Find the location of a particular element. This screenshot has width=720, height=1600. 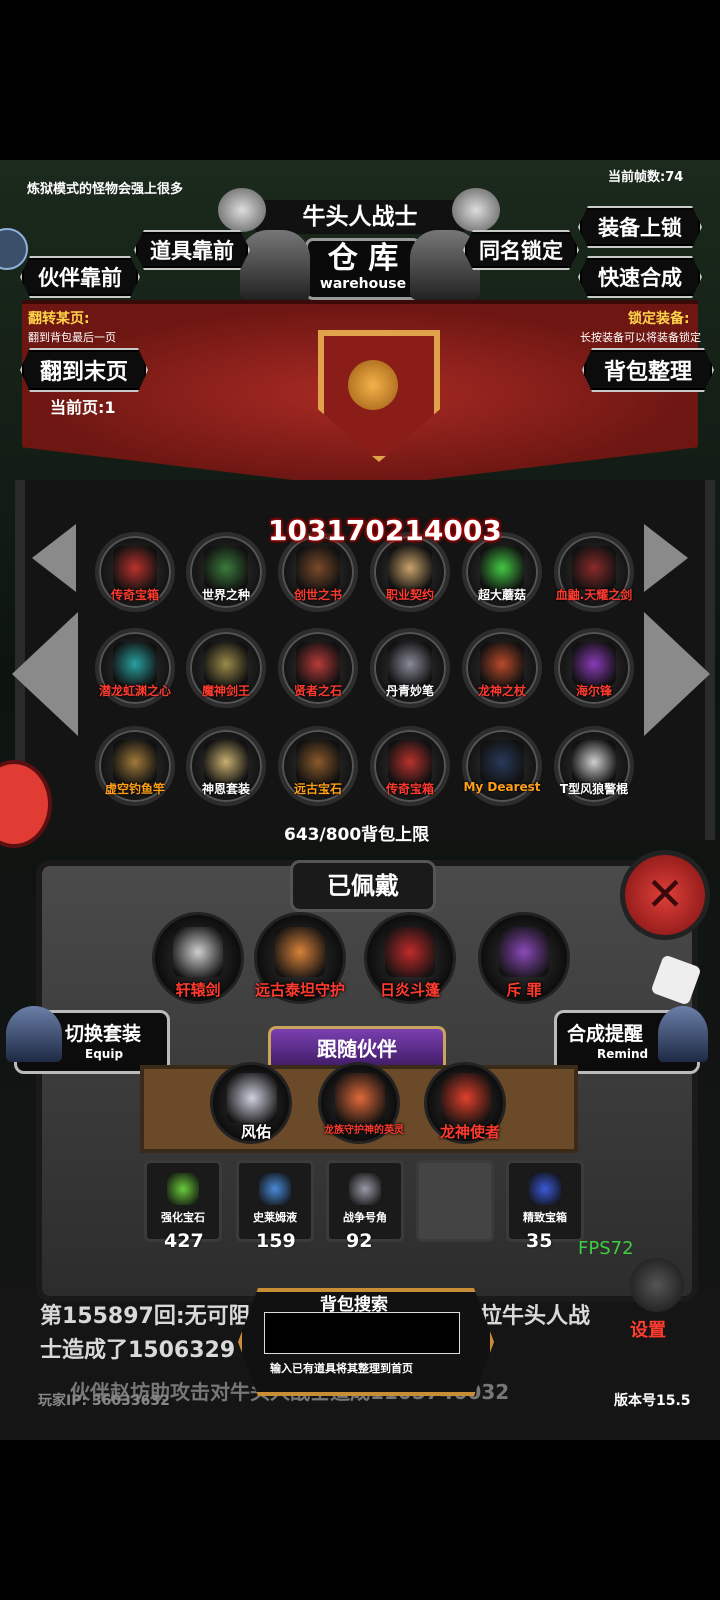

inventory-item-label: 魔神剑王 is located at coordinates (225, 691).